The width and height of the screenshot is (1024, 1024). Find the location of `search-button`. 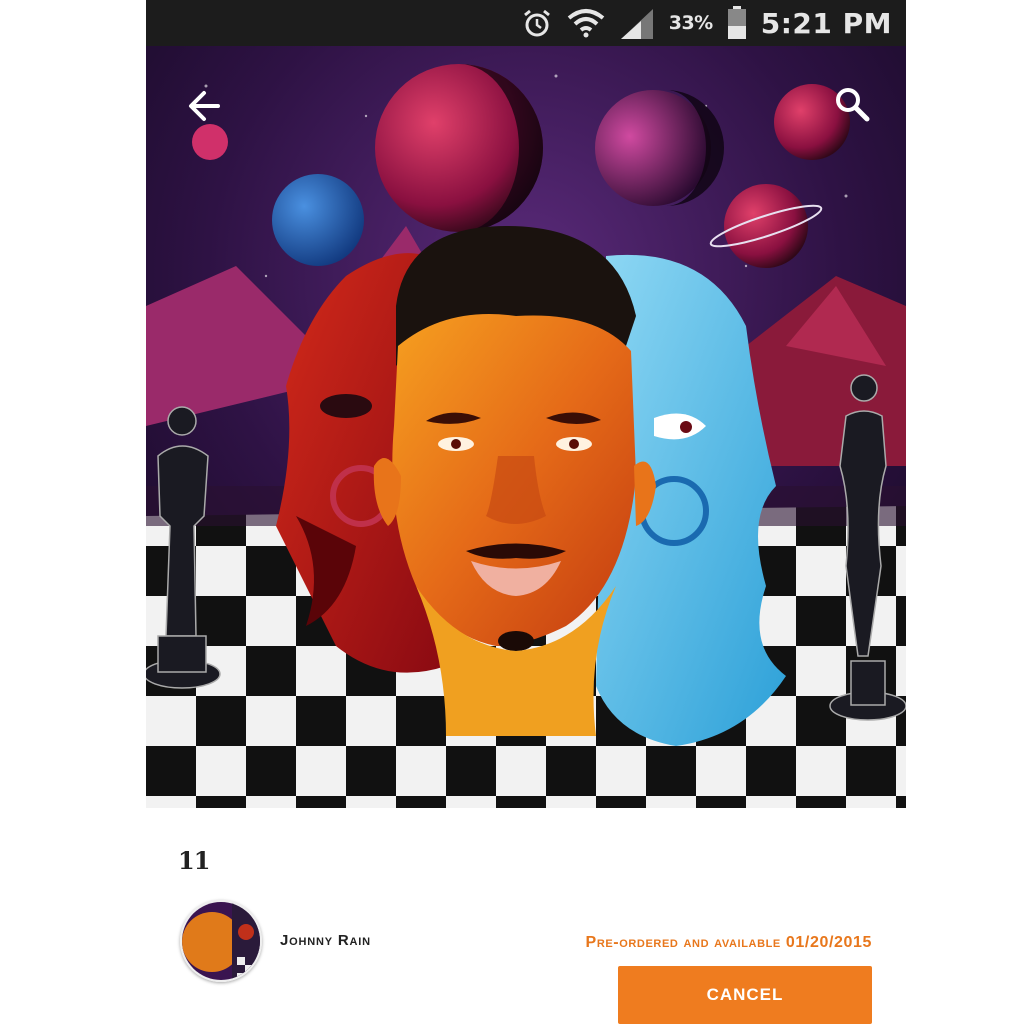

search-button is located at coordinates (852, 106).